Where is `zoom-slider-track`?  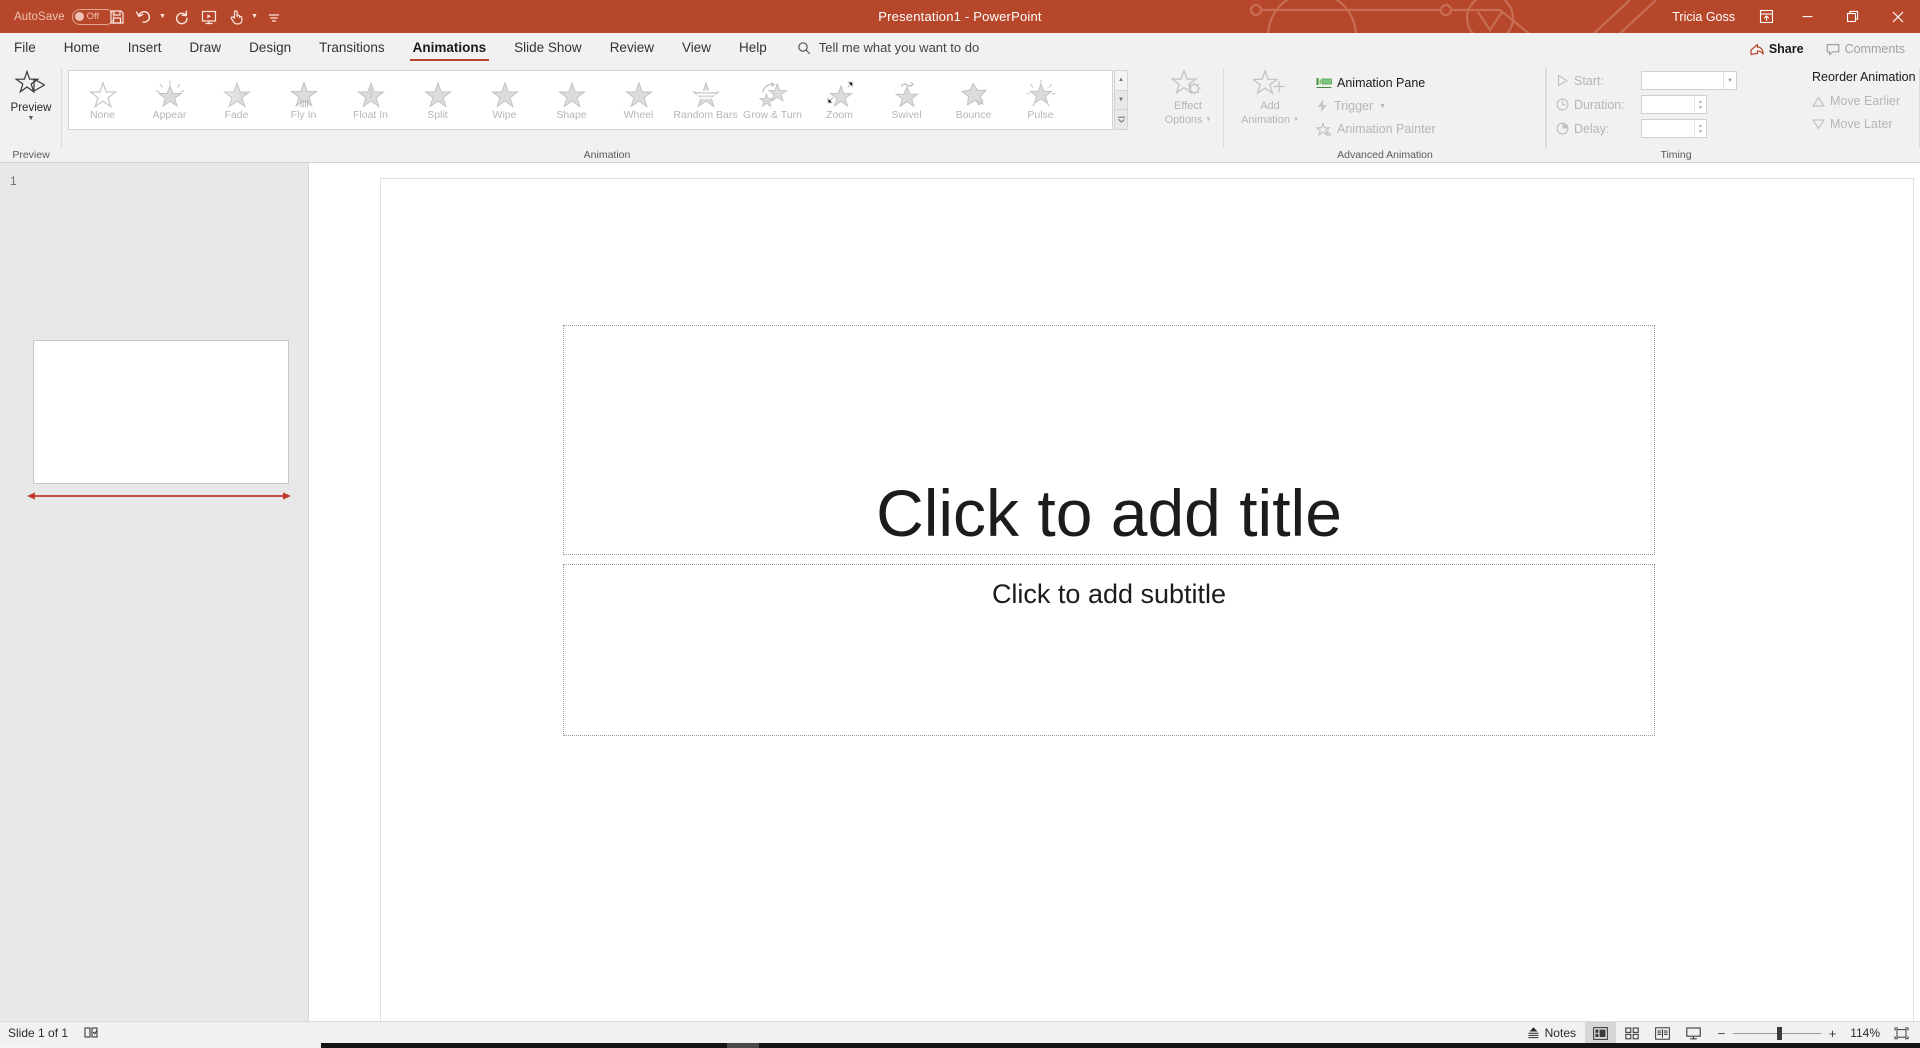 zoom-slider-track is located at coordinates (1777, 1033).